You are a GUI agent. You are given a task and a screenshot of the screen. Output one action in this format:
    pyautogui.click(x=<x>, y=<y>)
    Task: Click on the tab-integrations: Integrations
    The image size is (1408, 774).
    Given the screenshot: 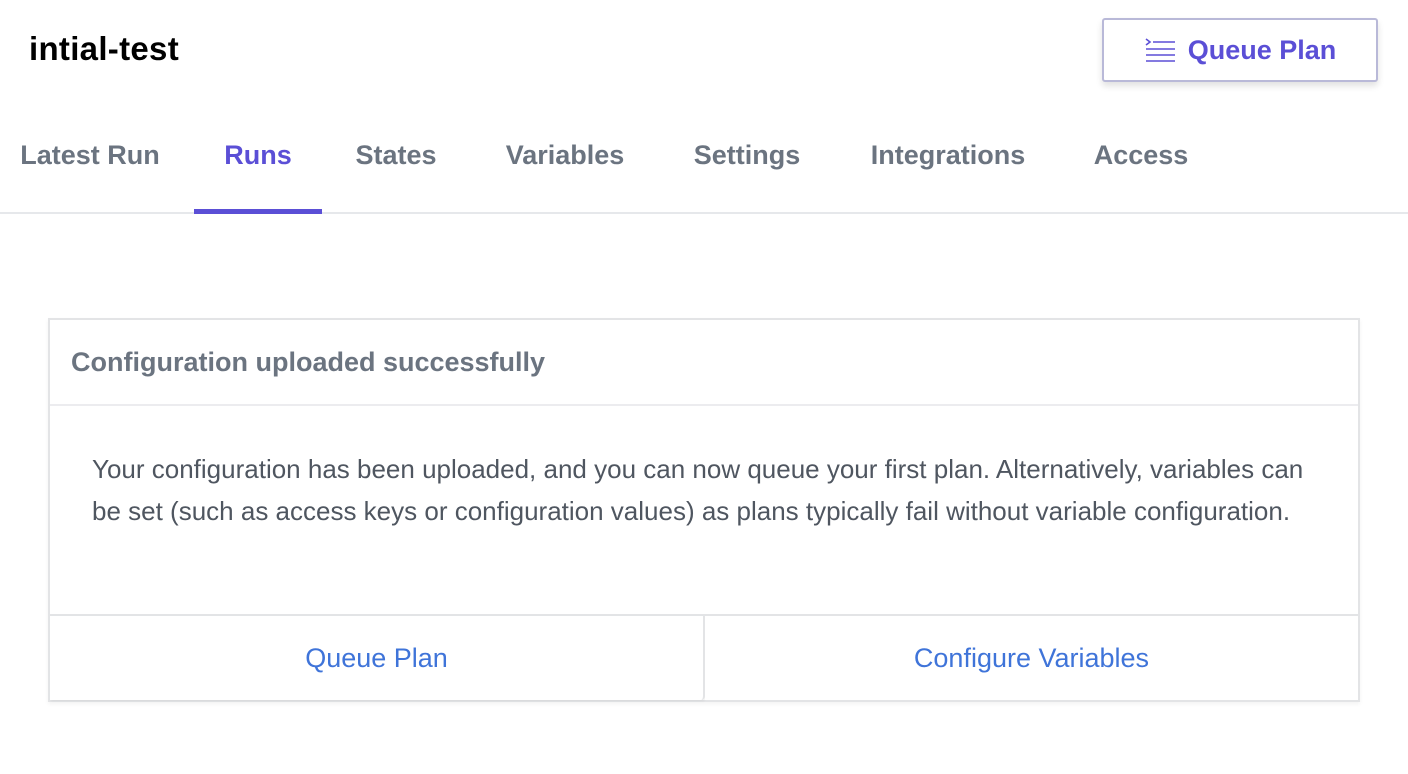 What is the action you would take?
    pyautogui.click(x=948, y=166)
    